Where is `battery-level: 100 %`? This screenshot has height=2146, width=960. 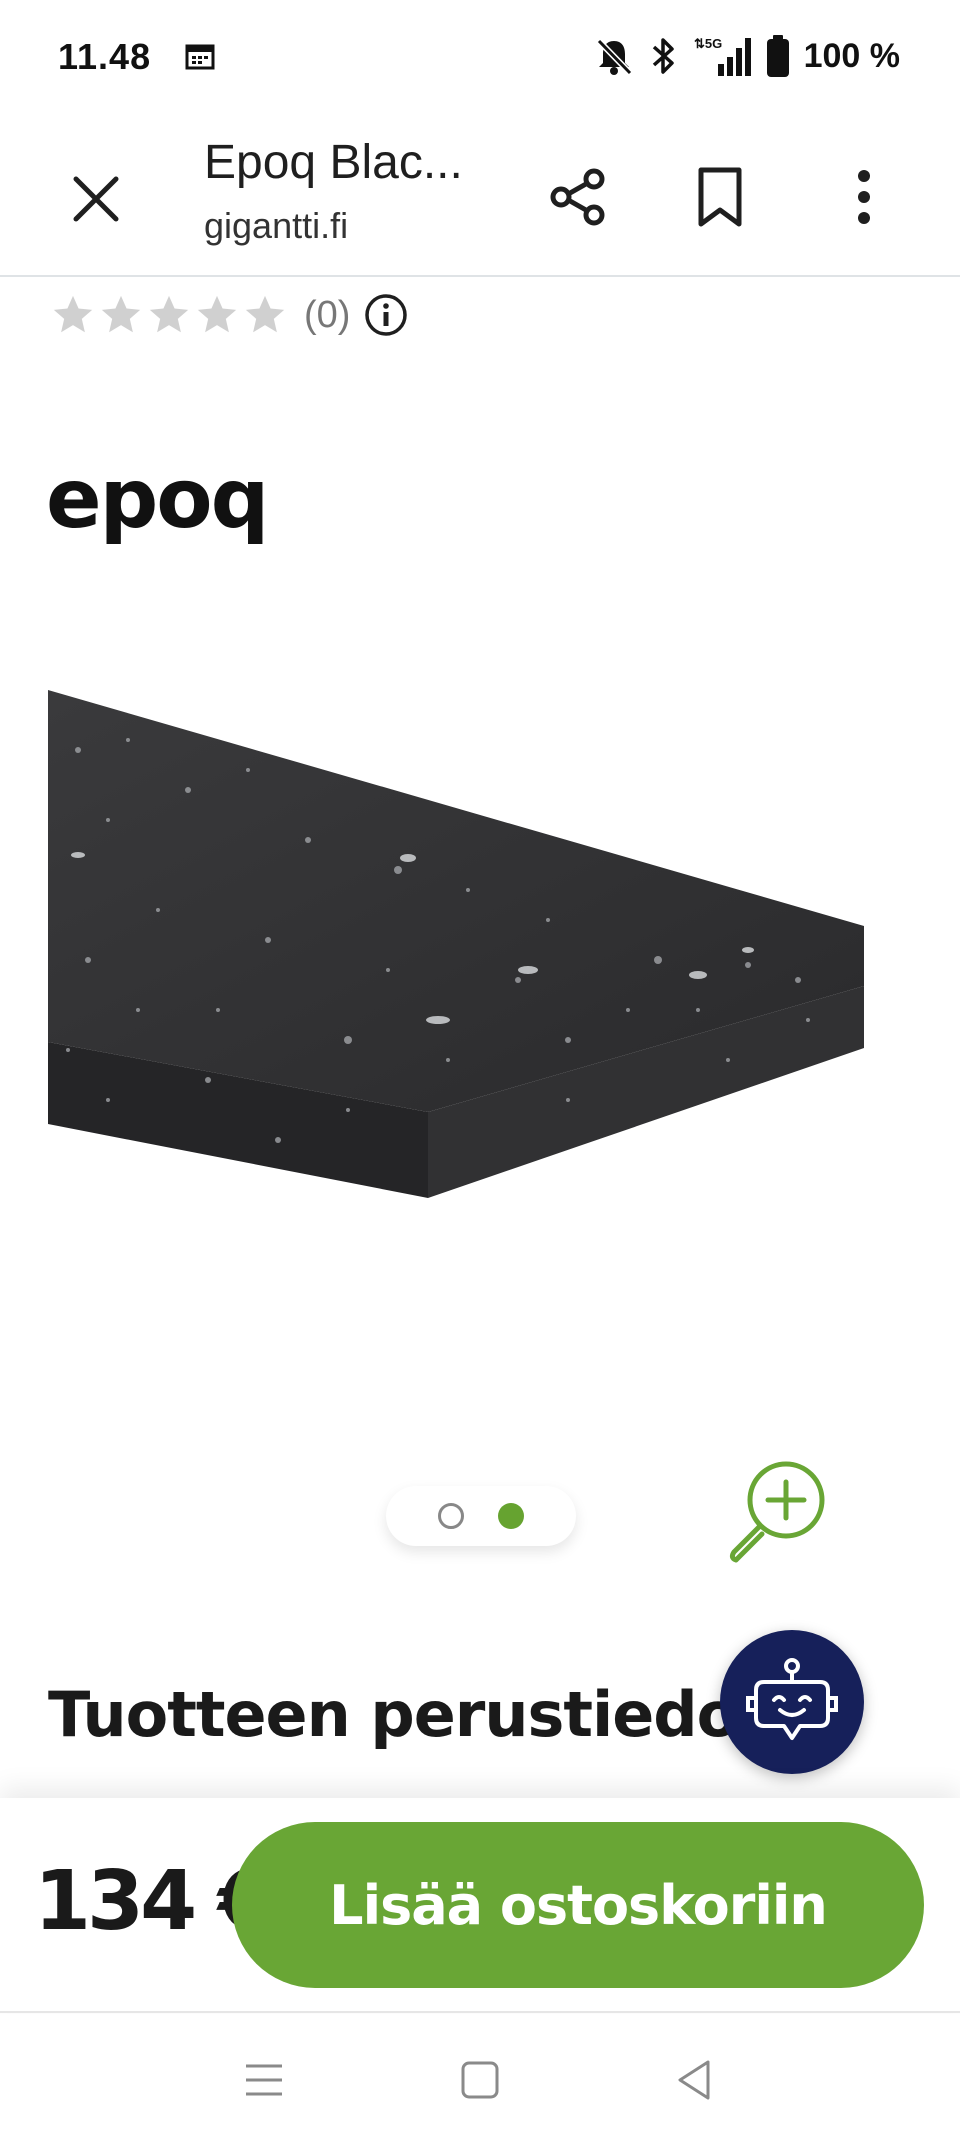 battery-level: 100 % is located at coordinates (851, 55).